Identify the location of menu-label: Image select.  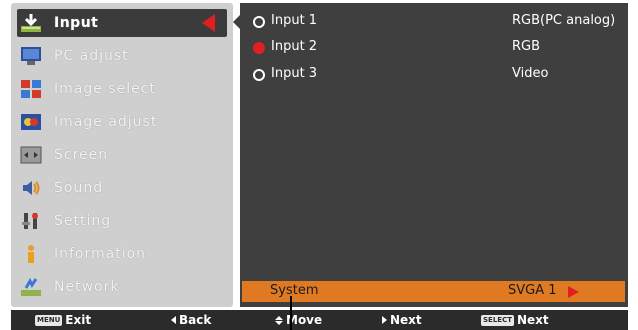
(105, 89).